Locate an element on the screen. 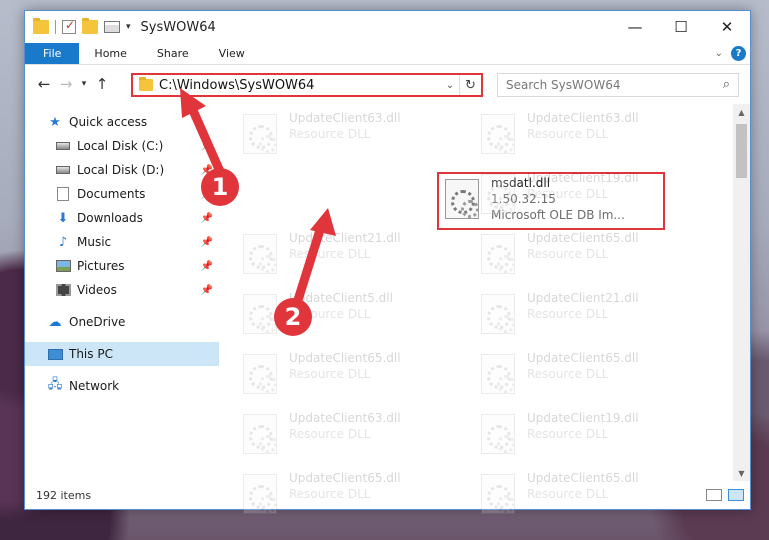 The image size is (769, 540). help-icon: ? is located at coordinates (738, 53).